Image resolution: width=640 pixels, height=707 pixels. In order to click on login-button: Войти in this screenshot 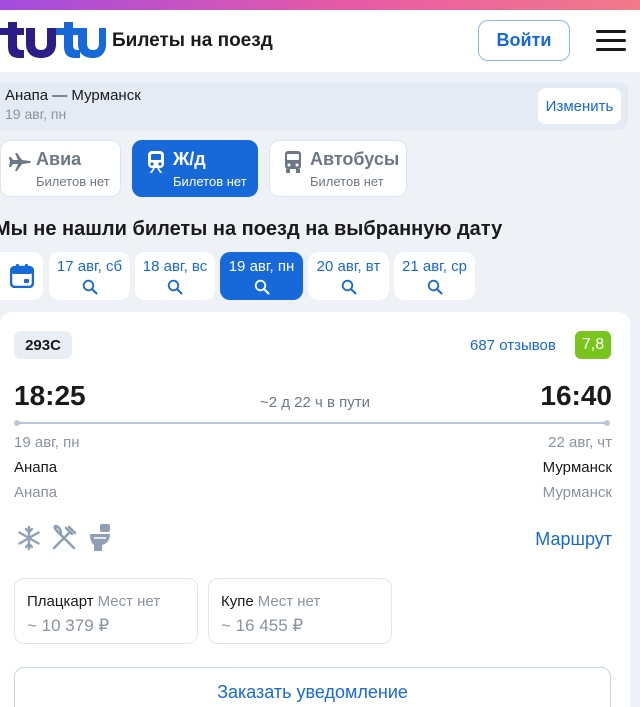, I will do `click(524, 40)`.